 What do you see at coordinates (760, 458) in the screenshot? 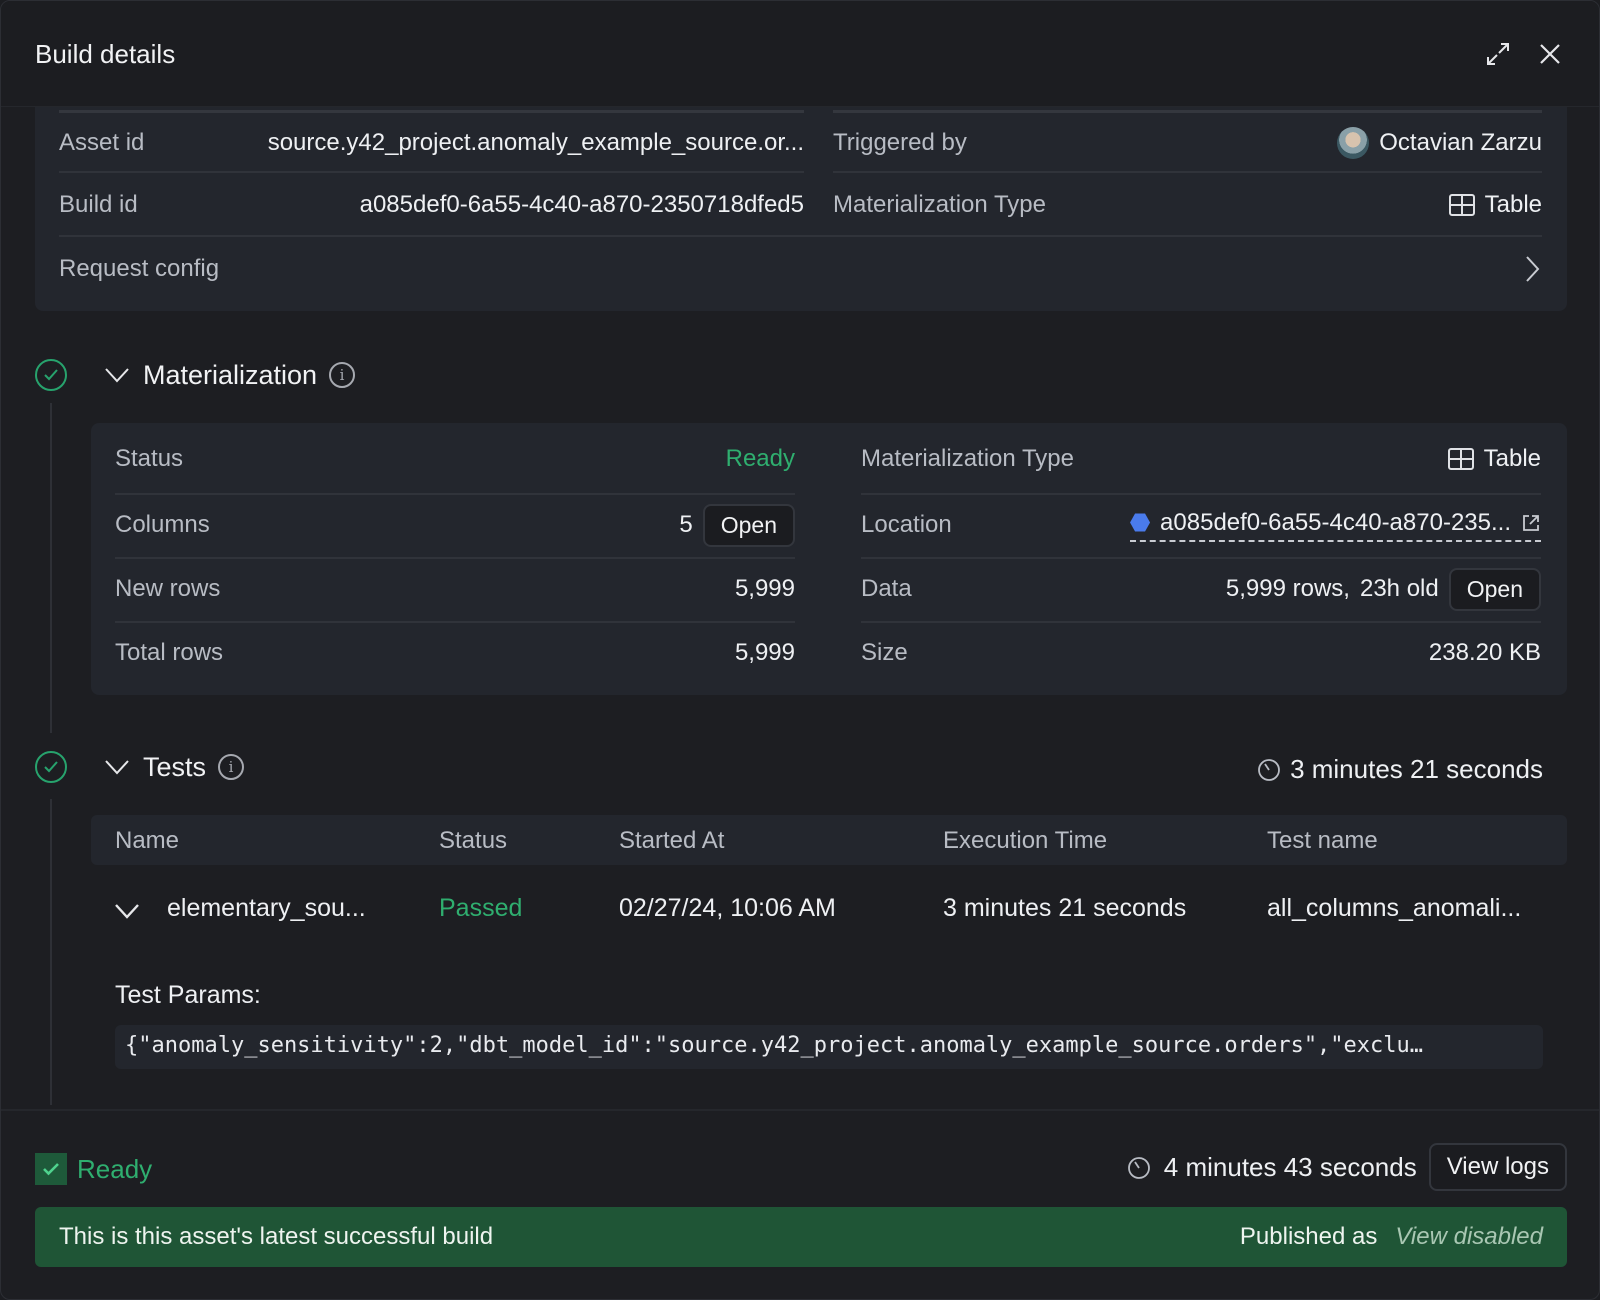
I see `status-value: Ready` at bounding box center [760, 458].